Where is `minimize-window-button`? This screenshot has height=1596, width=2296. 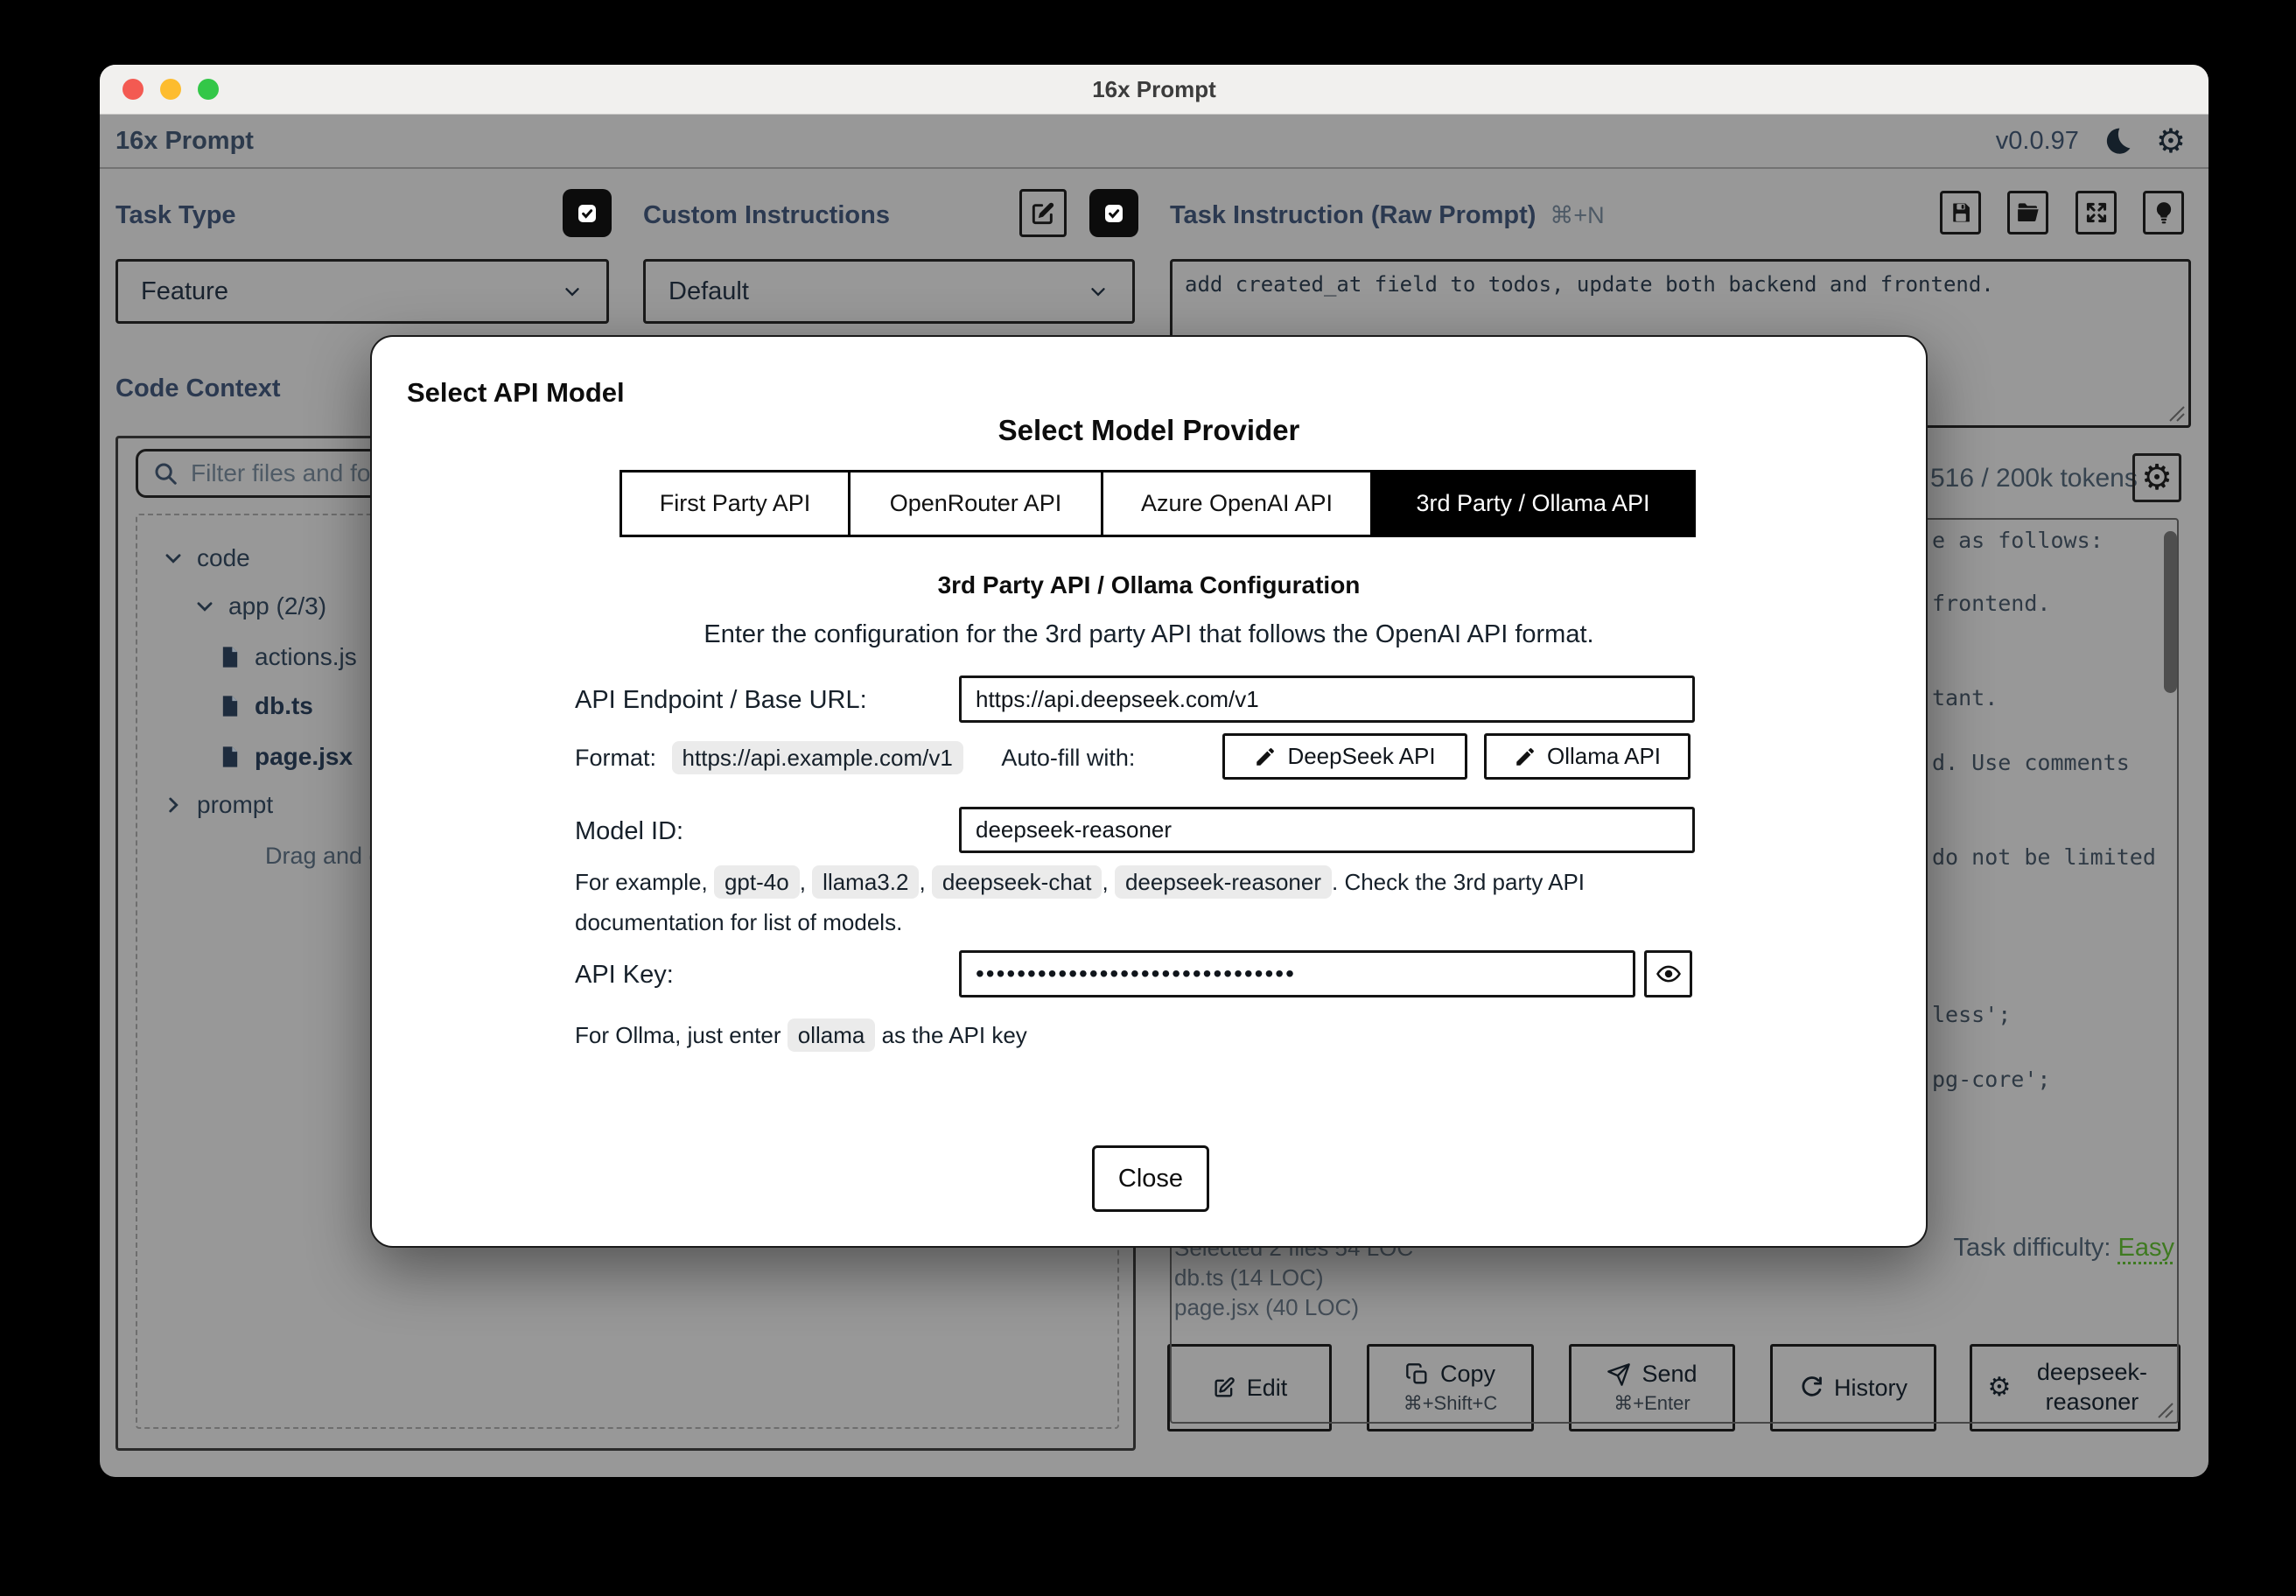 minimize-window-button is located at coordinates (170, 89).